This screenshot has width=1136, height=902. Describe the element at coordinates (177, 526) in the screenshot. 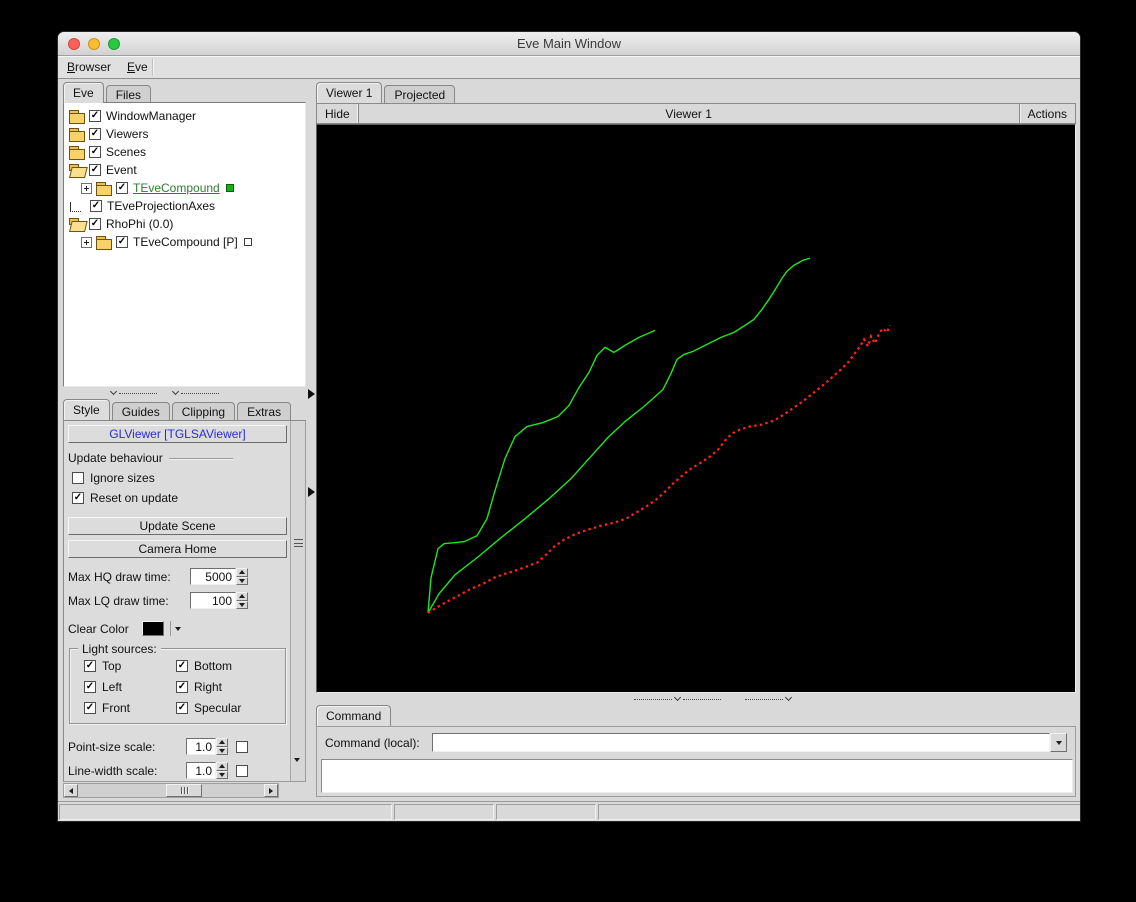

I see `update-scene-button: Update Scene` at that location.